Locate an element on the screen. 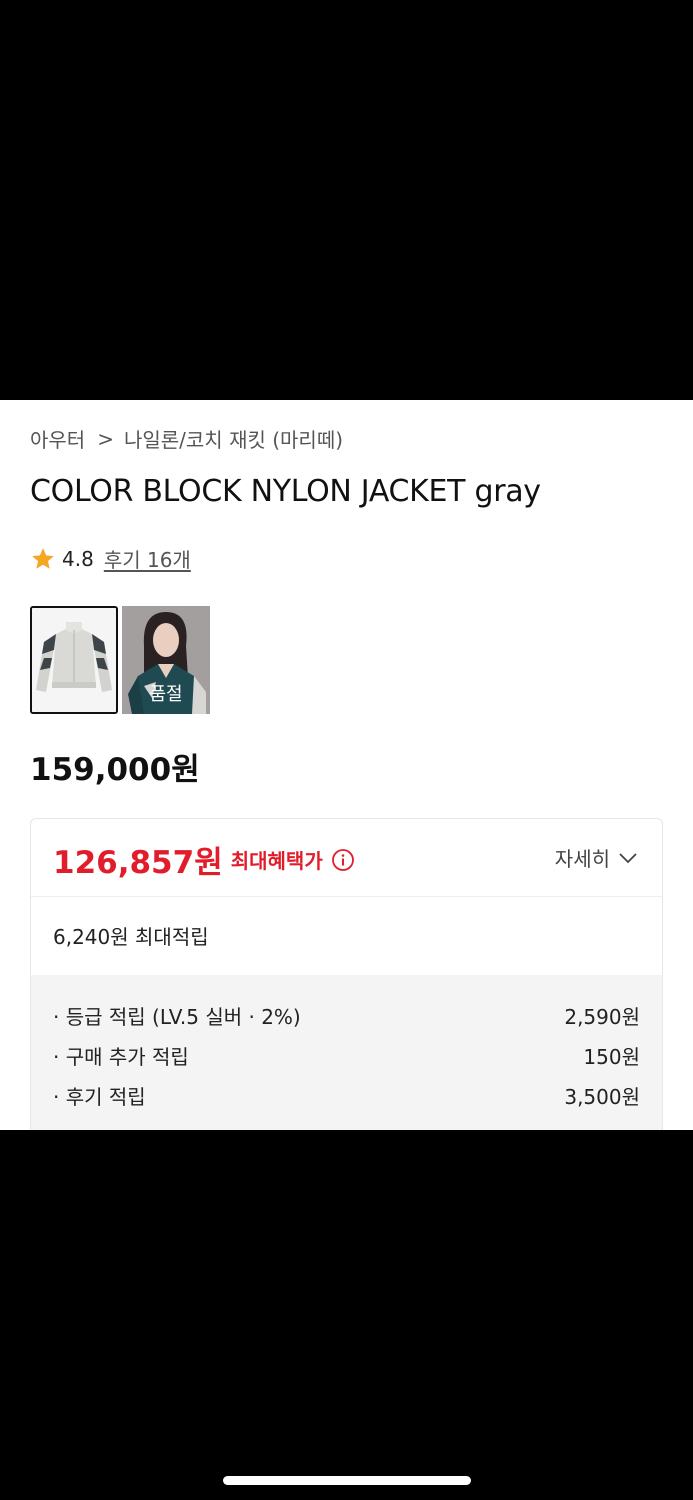 The height and width of the screenshot is (1500, 693). details-label: 자세히 is located at coordinates (582, 859).